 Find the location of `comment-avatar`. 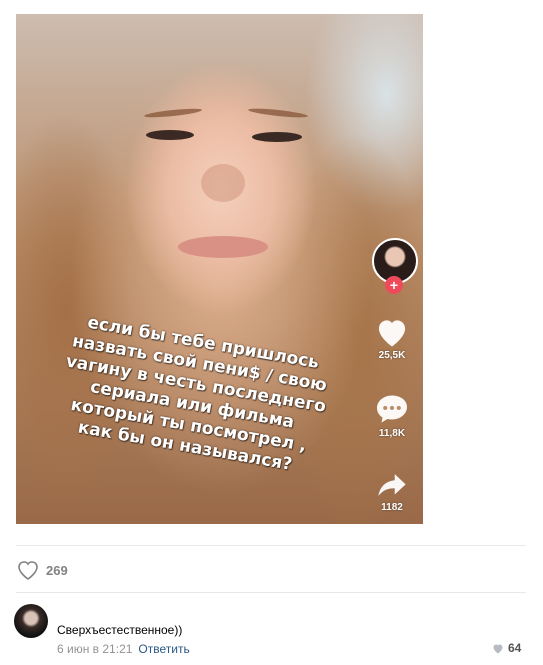

comment-avatar is located at coordinates (31, 621).